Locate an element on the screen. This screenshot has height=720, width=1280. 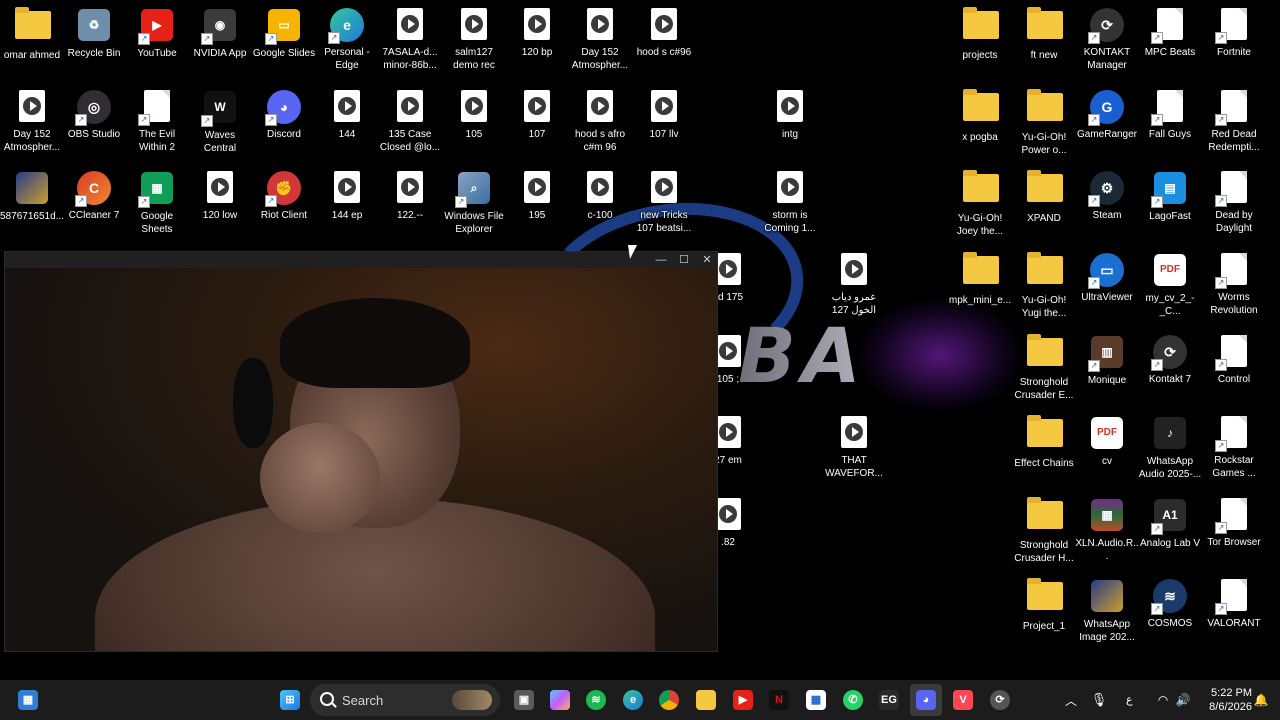
desktop-icon: e ↗ Personal - Edge is located at coordinates (347, 40).